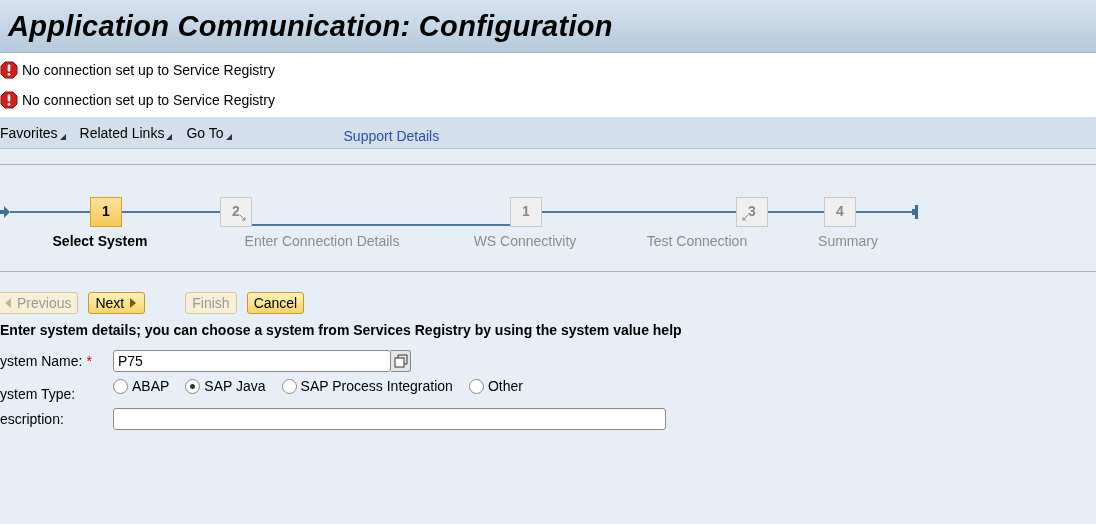 The width and height of the screenshot is (1096, 524). Describe the element at coordinates (848, 241) in the screenshot. I see `step-label: Summary` at that location.